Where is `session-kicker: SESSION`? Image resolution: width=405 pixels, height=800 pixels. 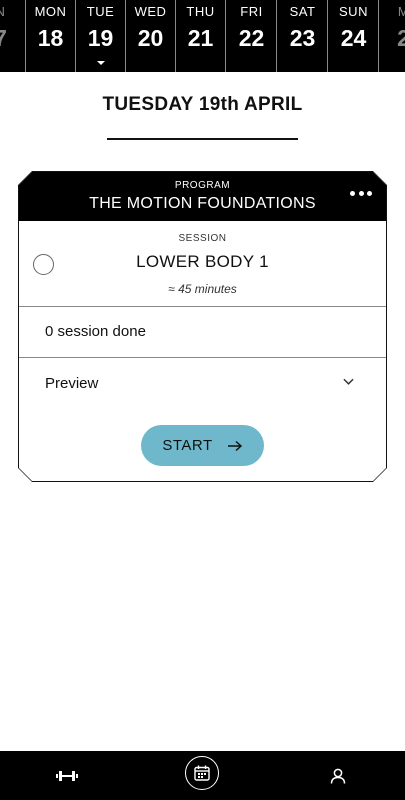
session-kicker: SESSION is located at coordinates (202, 238).